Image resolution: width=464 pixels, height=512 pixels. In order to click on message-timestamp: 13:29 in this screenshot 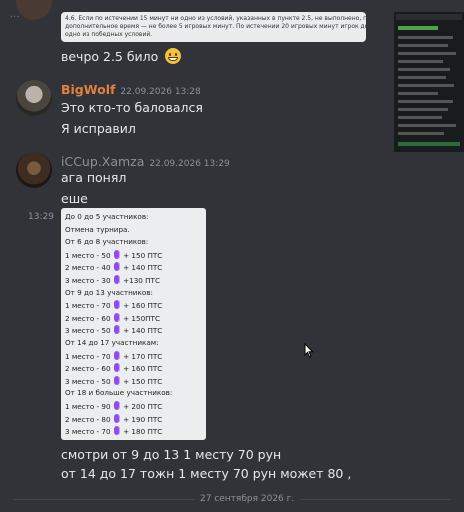, I will do `click(41, 217)`.